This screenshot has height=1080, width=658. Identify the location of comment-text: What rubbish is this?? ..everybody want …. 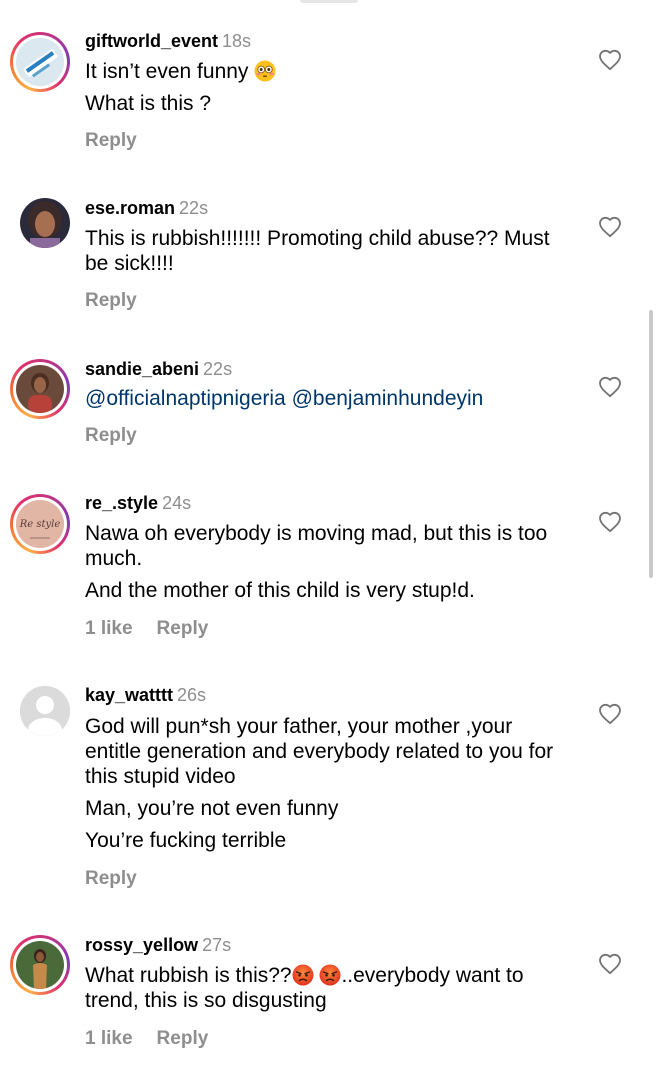
(325, 988).